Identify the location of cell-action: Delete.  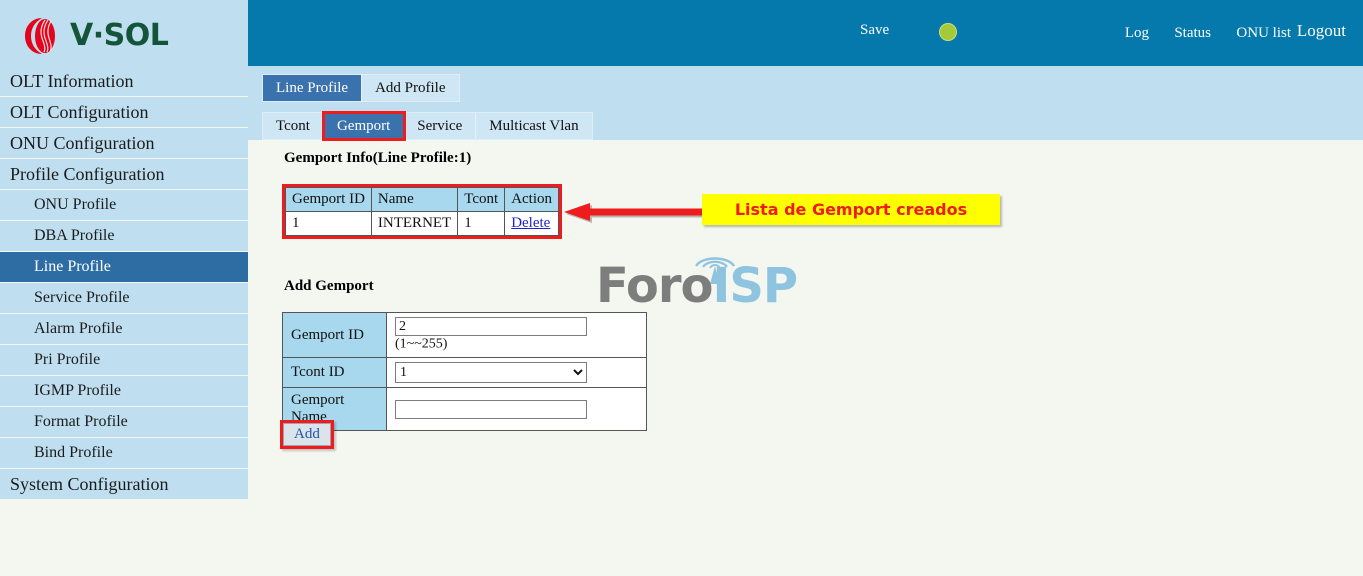
(532, 223).